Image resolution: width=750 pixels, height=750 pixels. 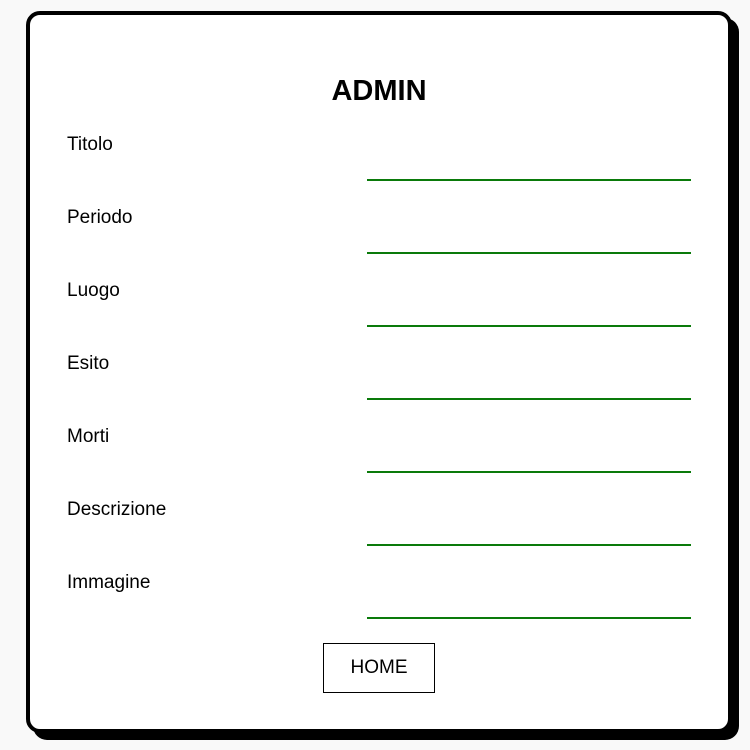 What do you see at coordinates (379, 91) in the screenshot?
I see `page-title: ADMIN` at bounding box center [379, 91].